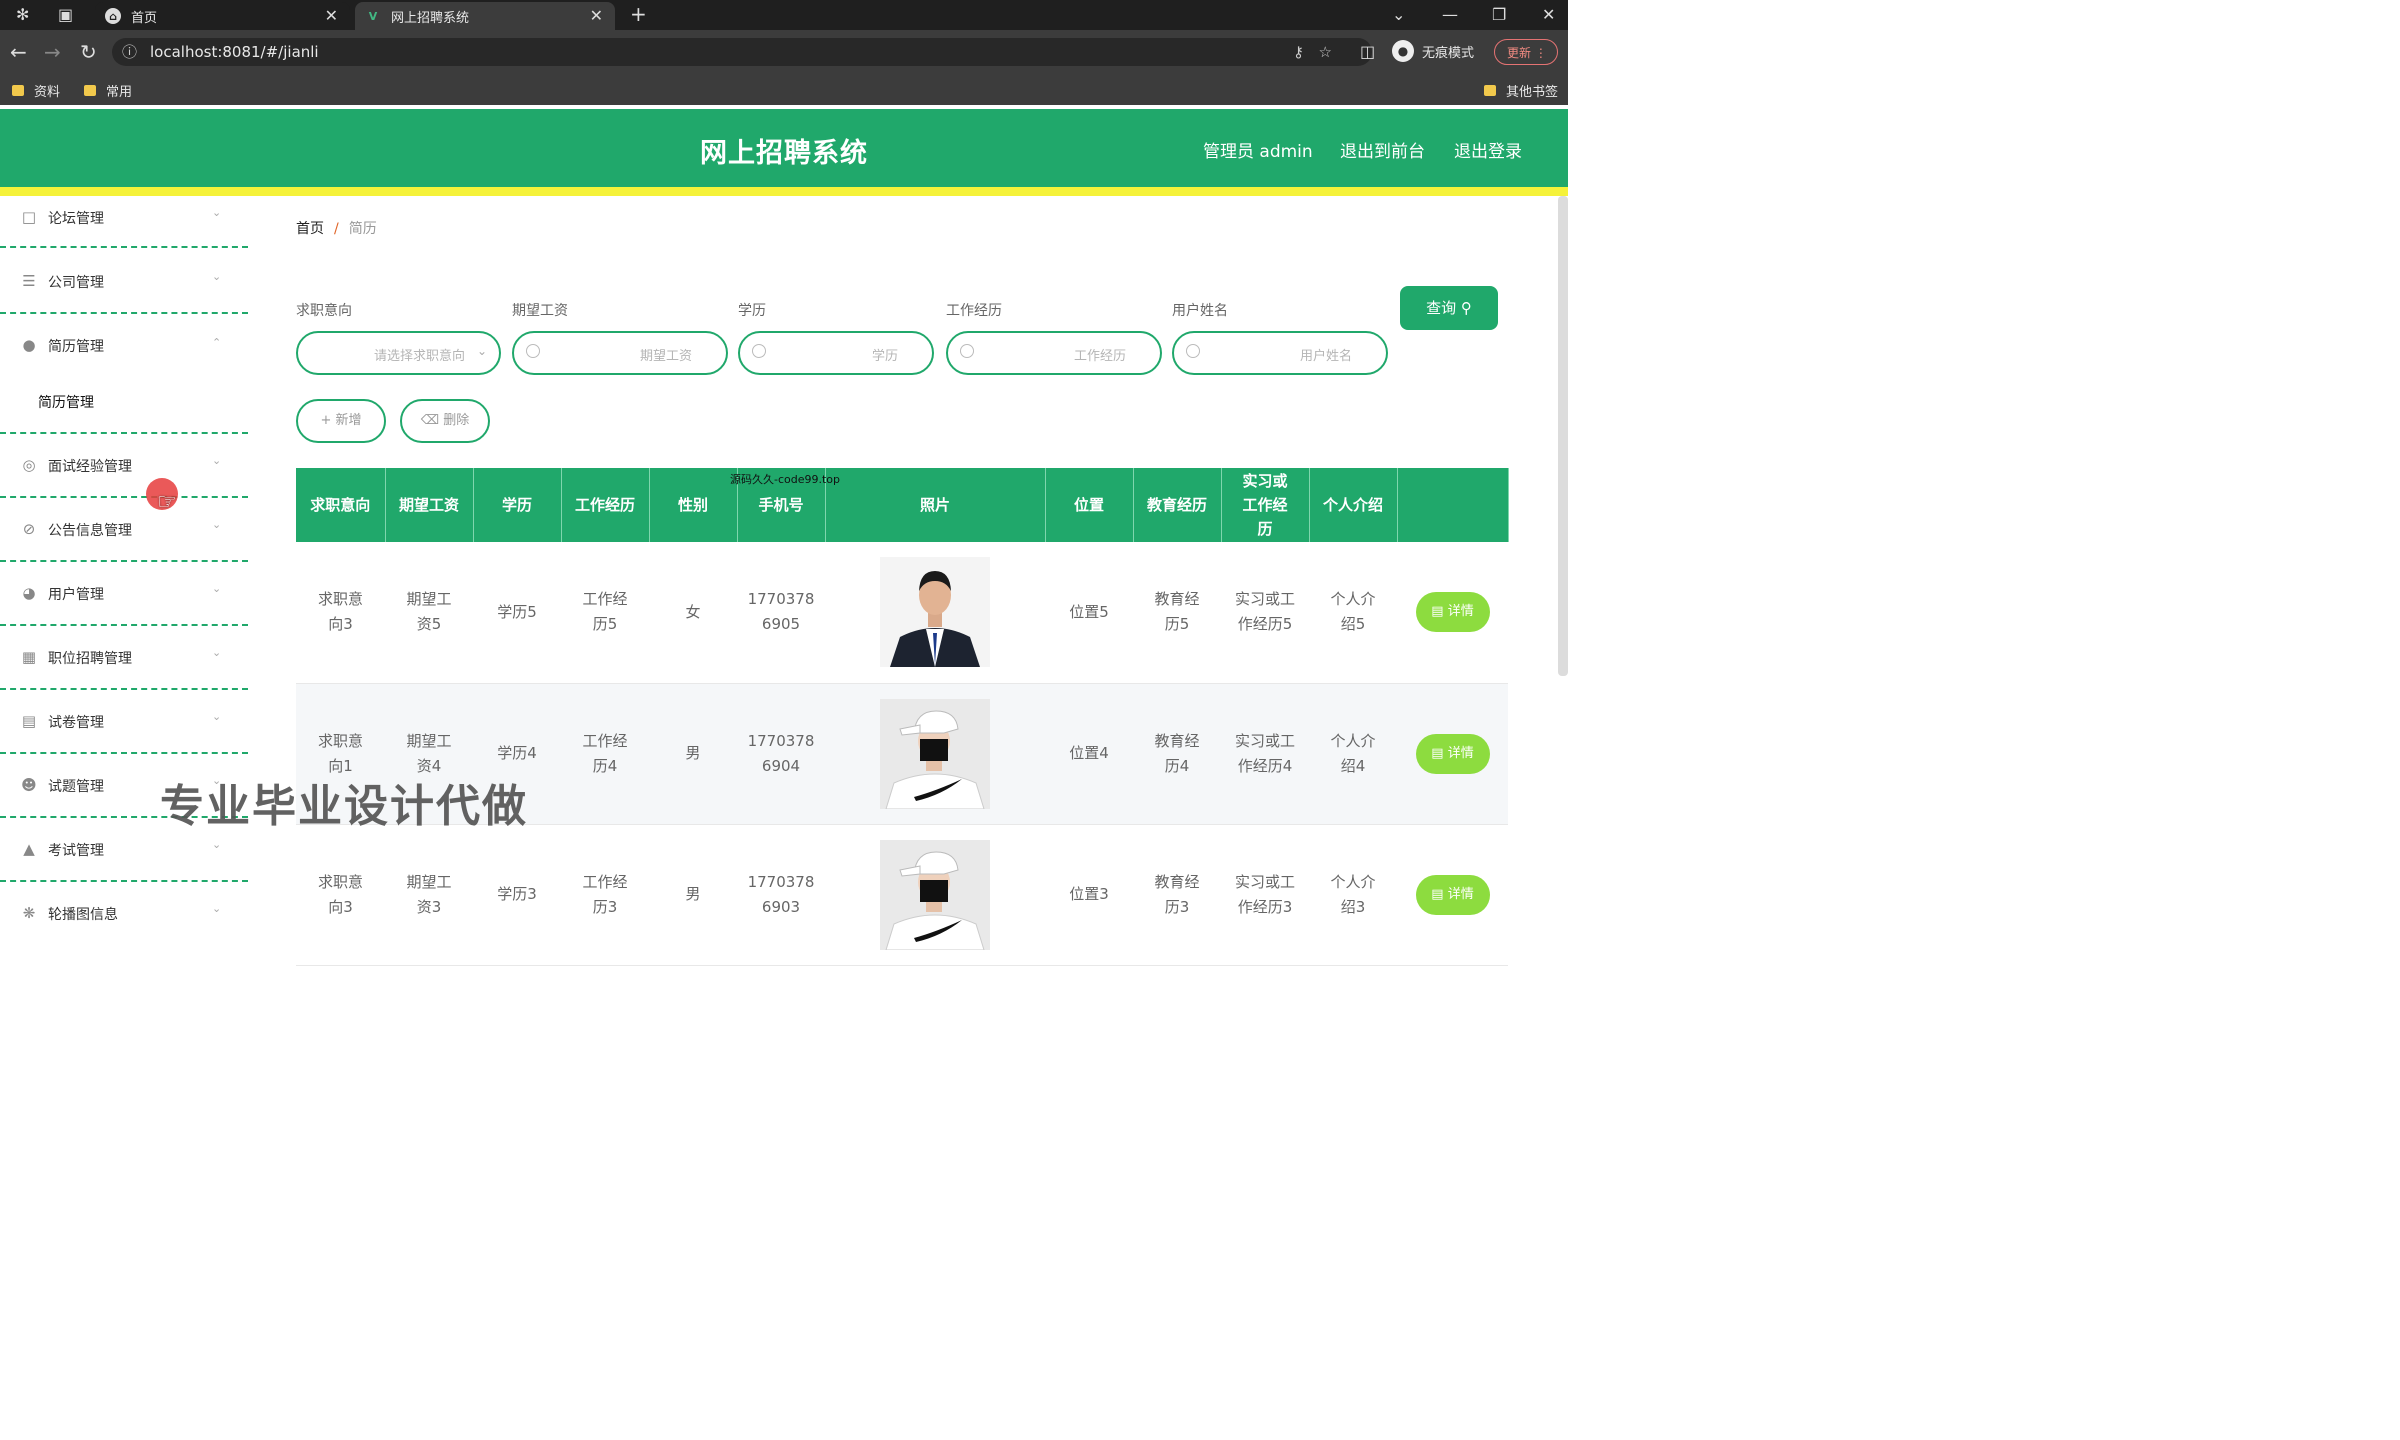 The height and width of the screenshot is (1440, 2400). I want to click on tab-search-icon: ▣, so click(65, 14).